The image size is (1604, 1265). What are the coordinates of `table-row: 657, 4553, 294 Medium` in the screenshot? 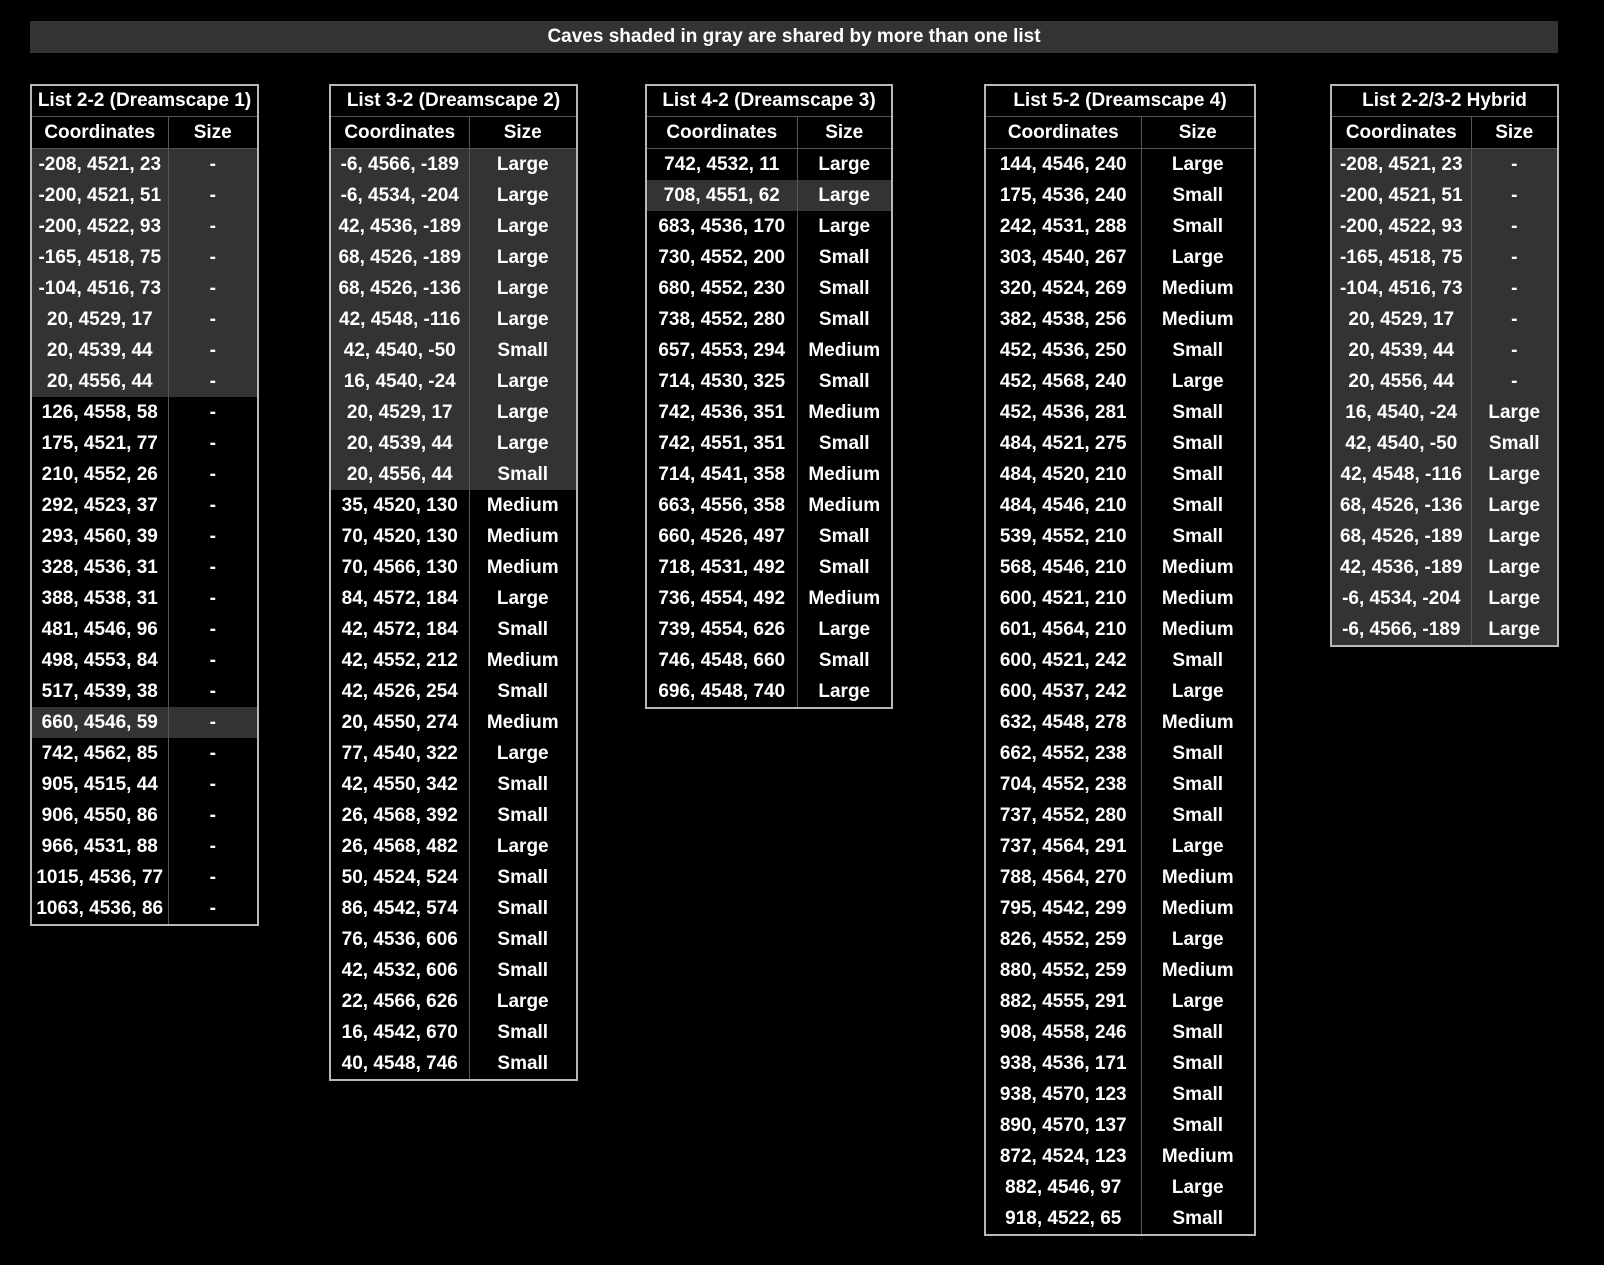 It's located at (769, 350).